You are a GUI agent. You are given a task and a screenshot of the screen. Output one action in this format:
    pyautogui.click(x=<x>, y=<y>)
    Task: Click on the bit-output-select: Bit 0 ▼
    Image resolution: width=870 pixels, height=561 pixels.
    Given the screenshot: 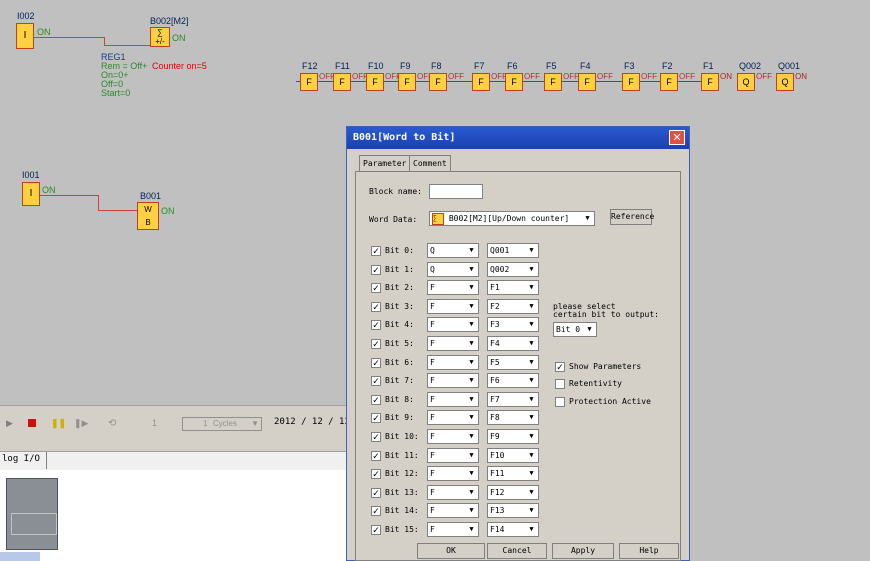 What is the action you would take?
    pyautogui.click(x=575, y=329)
    